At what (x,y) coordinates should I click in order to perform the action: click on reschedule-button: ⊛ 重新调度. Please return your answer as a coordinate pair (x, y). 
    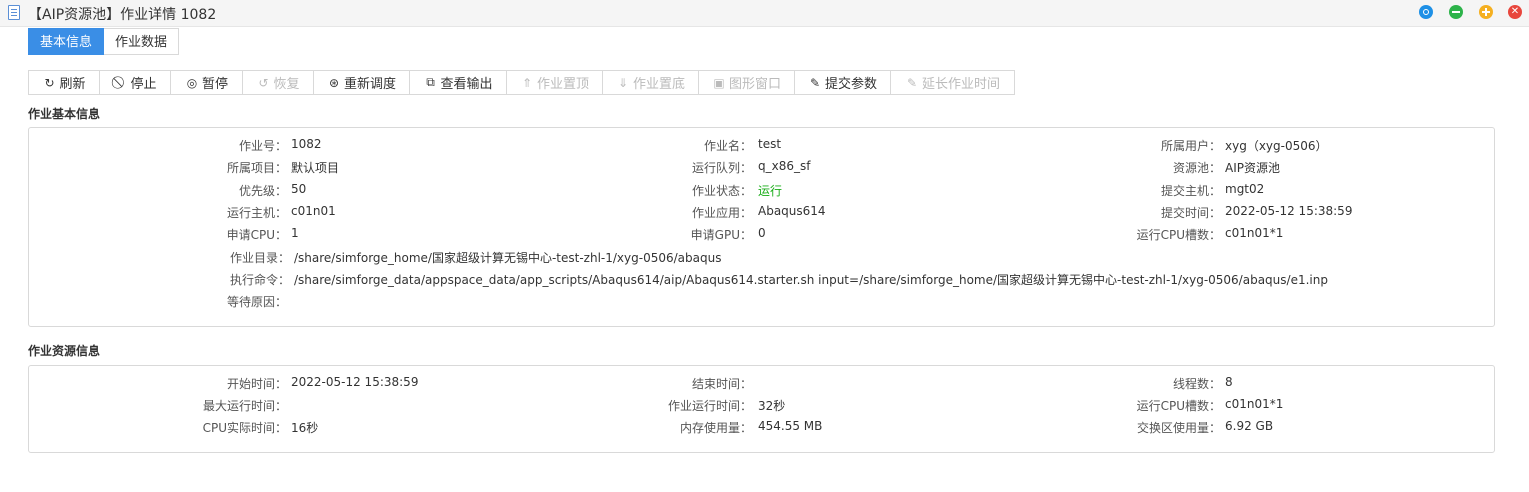
    Looking at the image, I should click on (361, 82).